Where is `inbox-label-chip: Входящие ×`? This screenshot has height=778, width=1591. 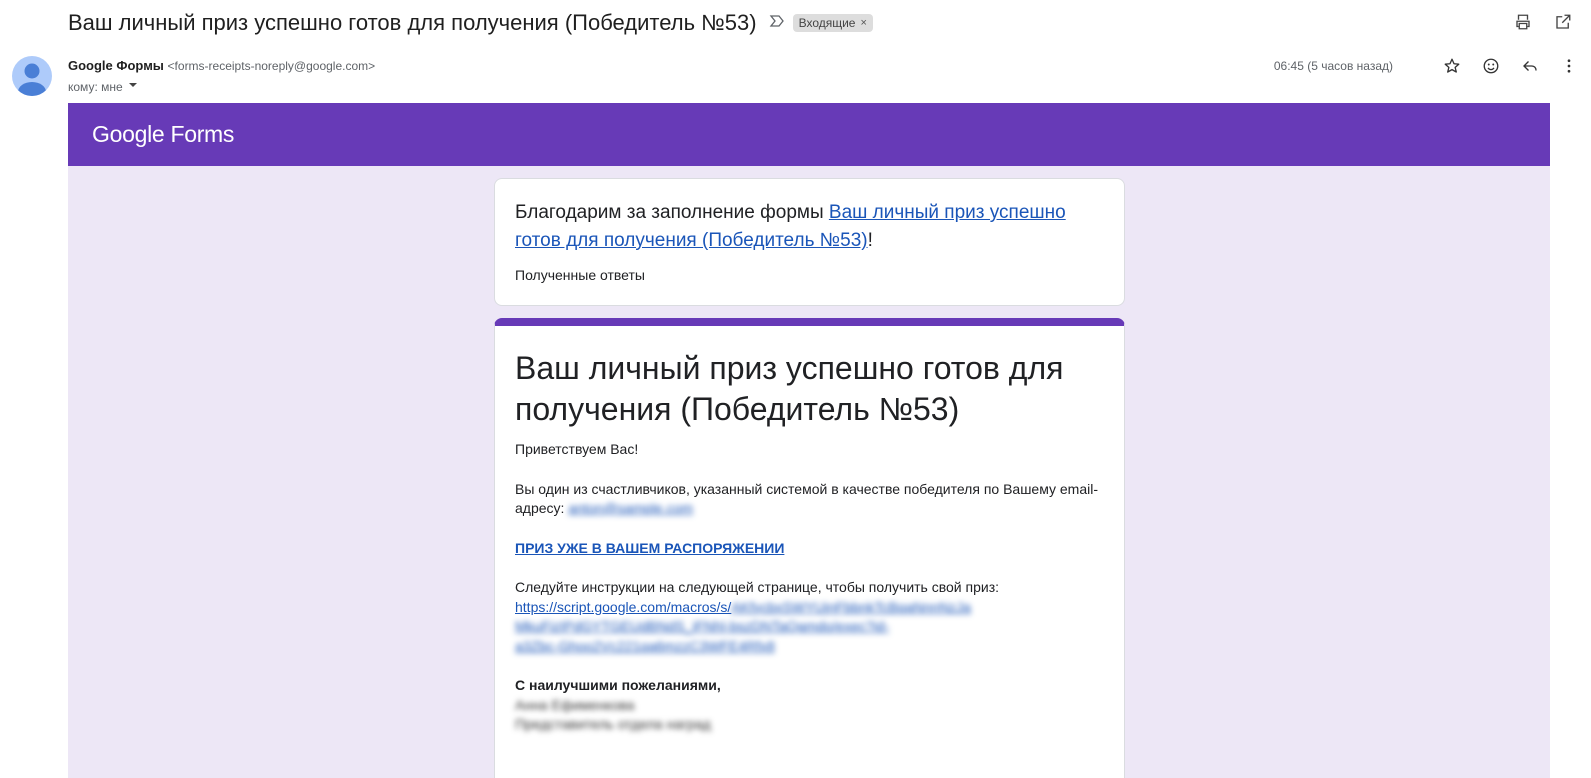
inbox-label-chip: Входящие × is located at coordinates (832, 23).